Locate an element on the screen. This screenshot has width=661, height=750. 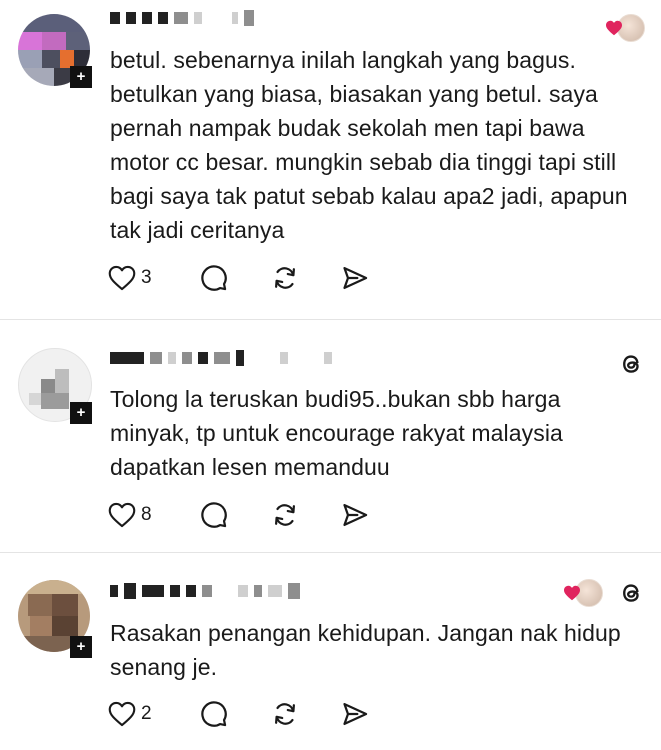
like-count: 8 is located at coordinates (146, 514).